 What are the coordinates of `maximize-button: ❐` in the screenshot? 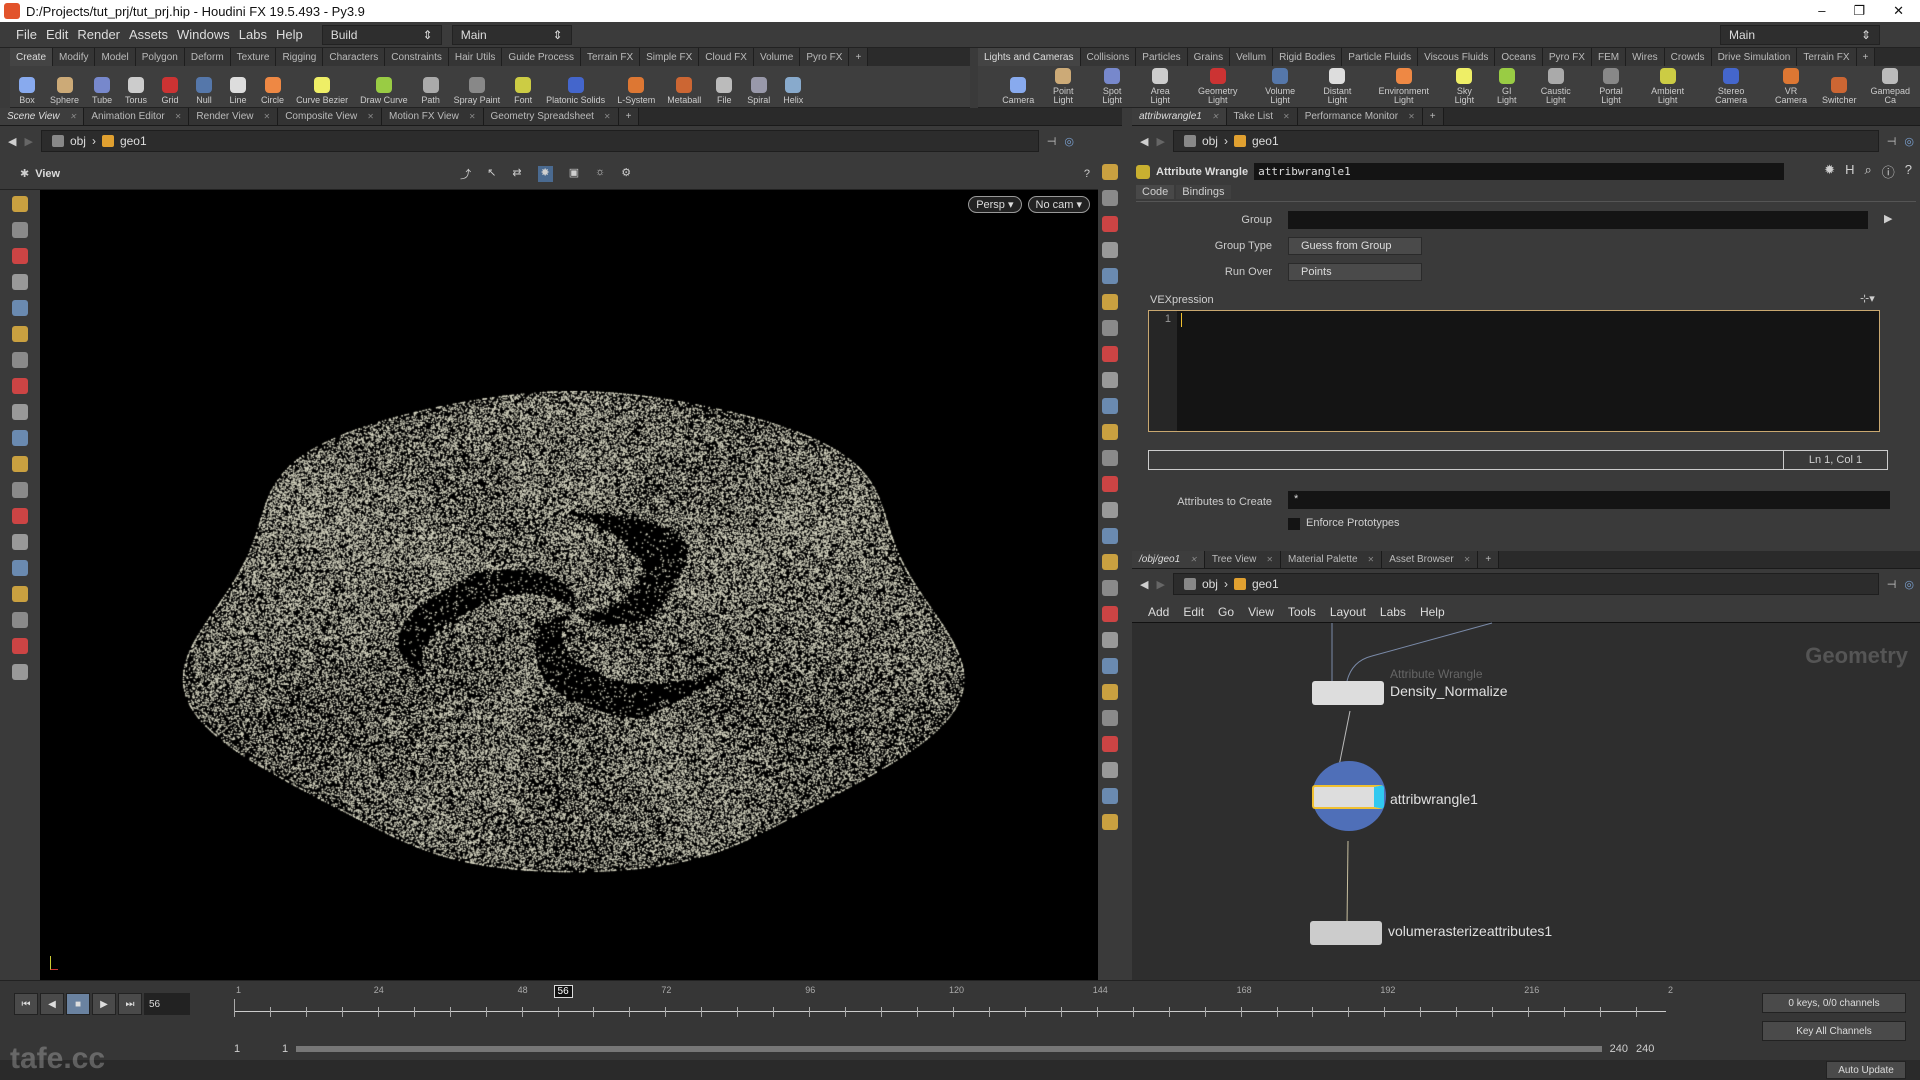 It's located at (1859, 11).